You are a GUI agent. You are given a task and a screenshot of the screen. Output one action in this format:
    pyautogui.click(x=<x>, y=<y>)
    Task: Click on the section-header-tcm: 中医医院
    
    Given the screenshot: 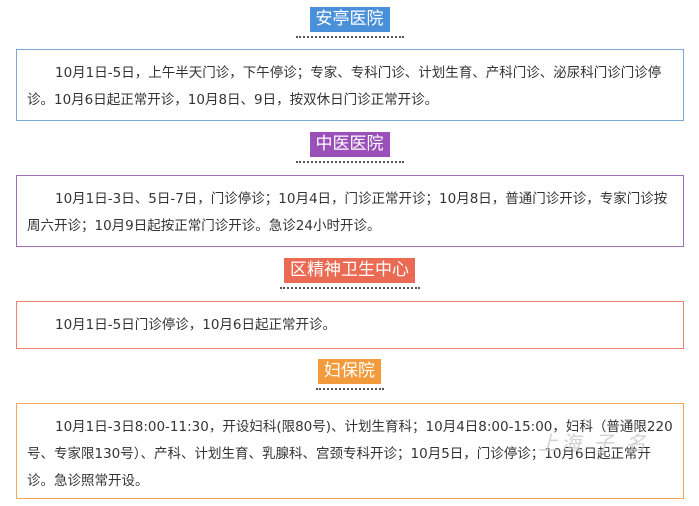 What is the action you would take?
    pyautogui.click(x=349, y=147)
    